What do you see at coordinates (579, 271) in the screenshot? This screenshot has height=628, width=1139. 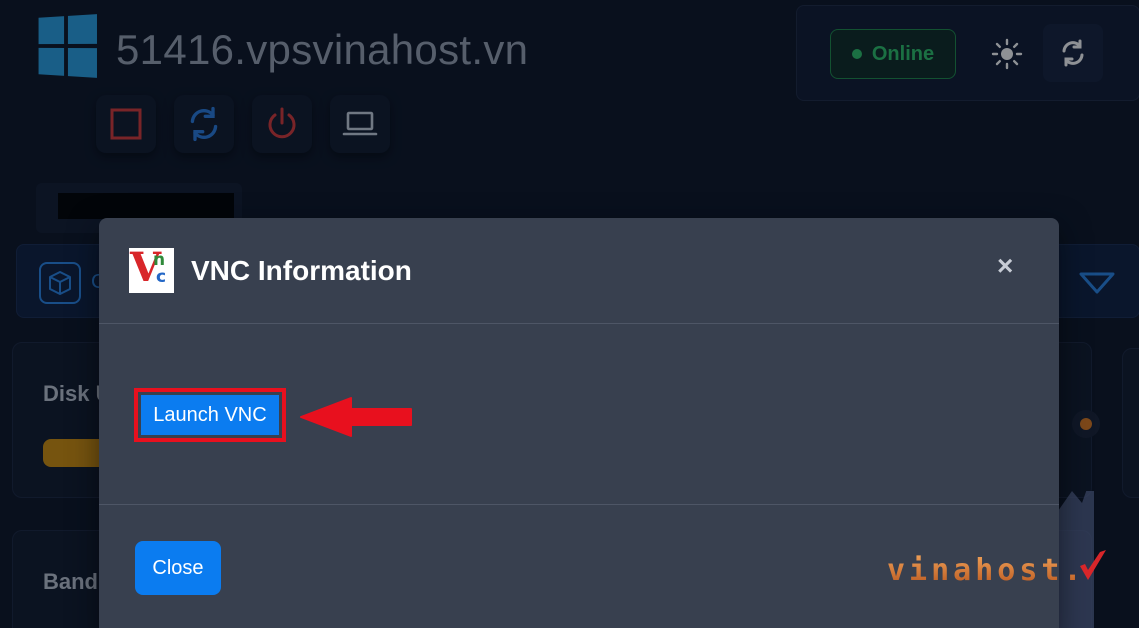 I see `modal-header: Vnc VNC Information ×` at bounding box center [579, 271].